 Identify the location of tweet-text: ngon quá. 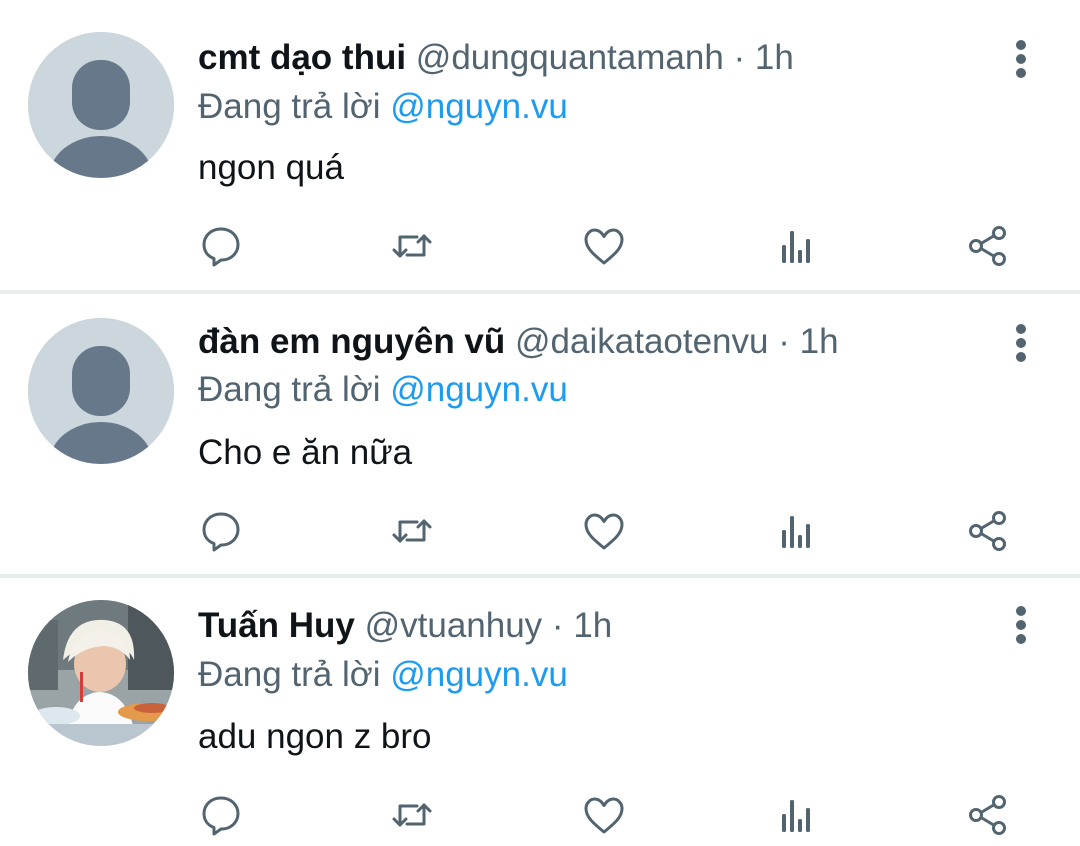
(271, 167).